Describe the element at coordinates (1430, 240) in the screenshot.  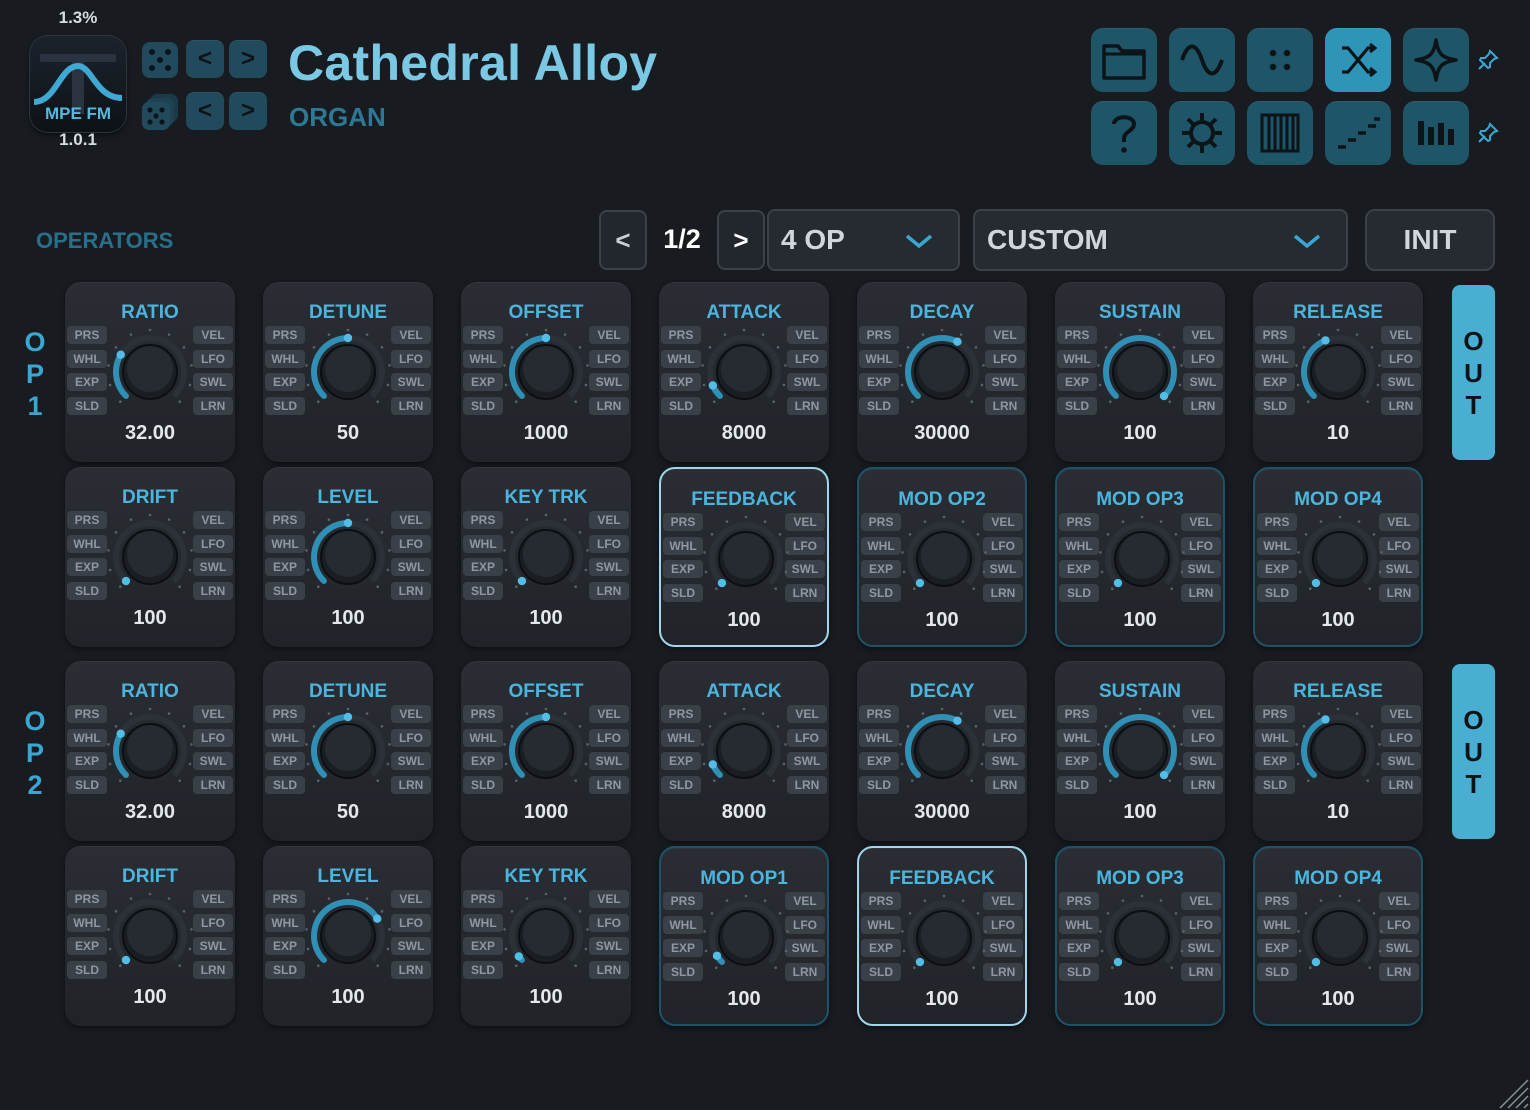
I see `init-button: INIT` at that location.